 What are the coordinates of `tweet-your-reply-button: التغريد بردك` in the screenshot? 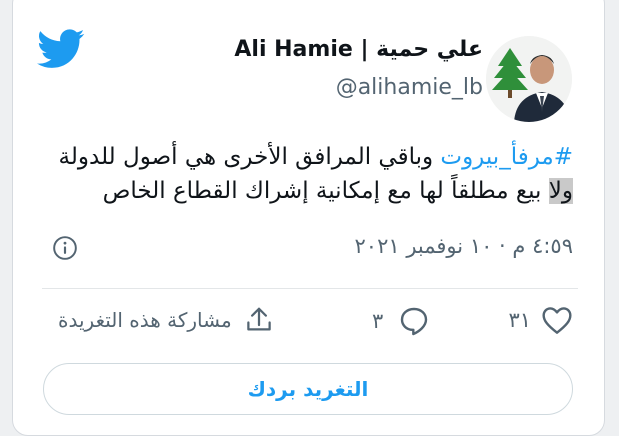 It's located at (308, 389).